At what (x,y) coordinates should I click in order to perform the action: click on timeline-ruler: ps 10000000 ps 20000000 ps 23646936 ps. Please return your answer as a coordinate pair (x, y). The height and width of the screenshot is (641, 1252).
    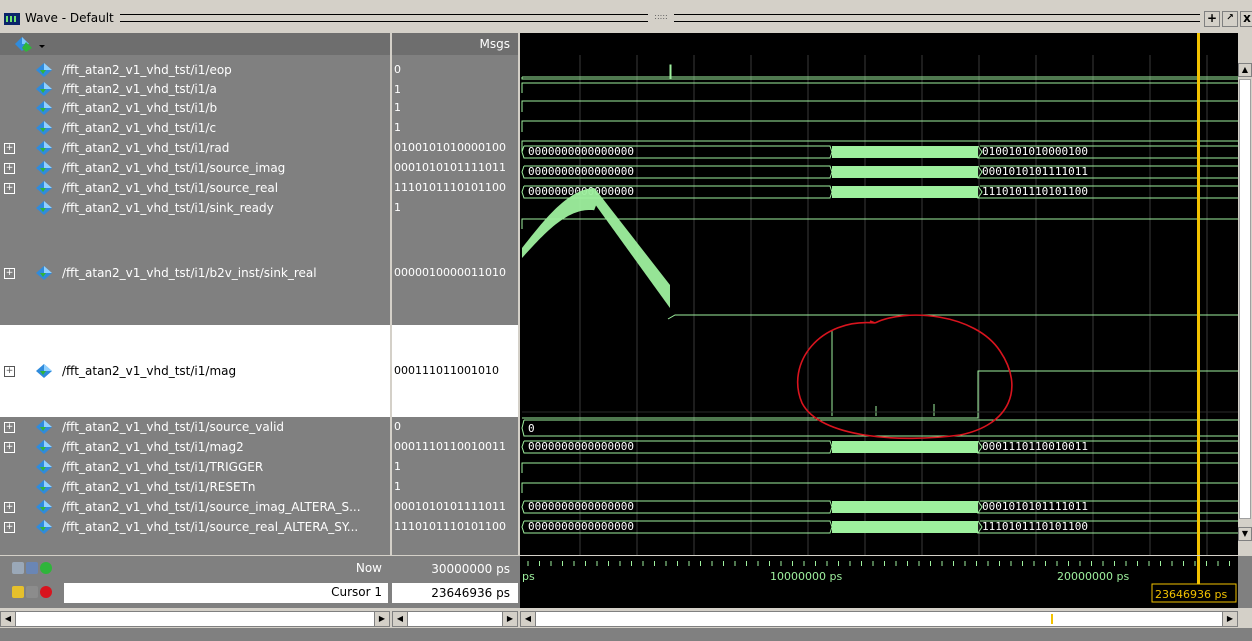
    Looking at the image, I should click on (879, 582).